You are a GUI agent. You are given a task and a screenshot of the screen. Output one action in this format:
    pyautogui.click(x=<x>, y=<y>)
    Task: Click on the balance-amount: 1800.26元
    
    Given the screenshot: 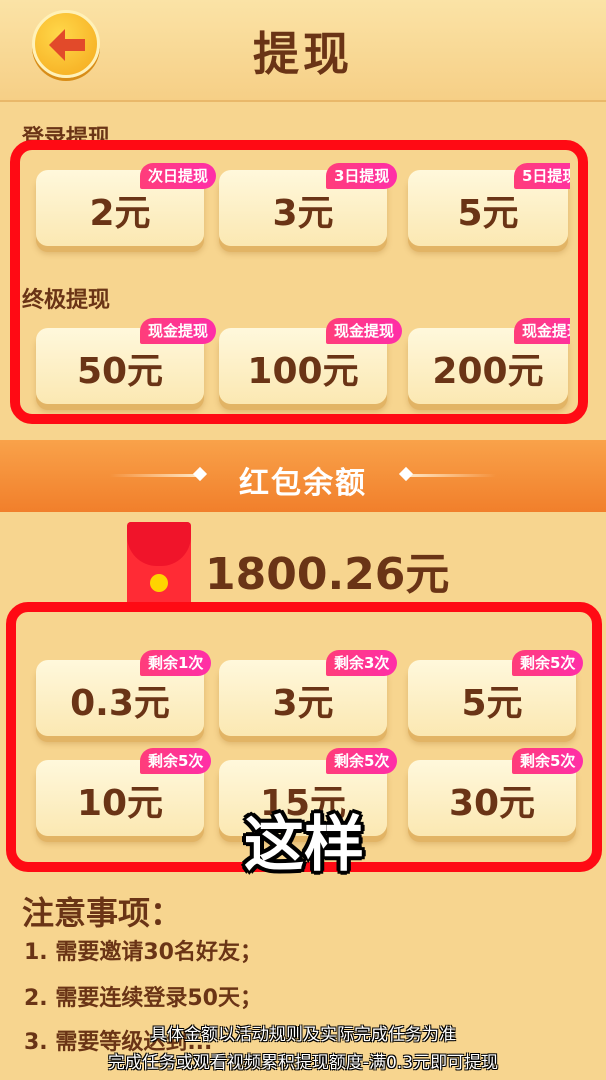 What is the action you would take?
    pyautogui.click(x=327, y=574)
    